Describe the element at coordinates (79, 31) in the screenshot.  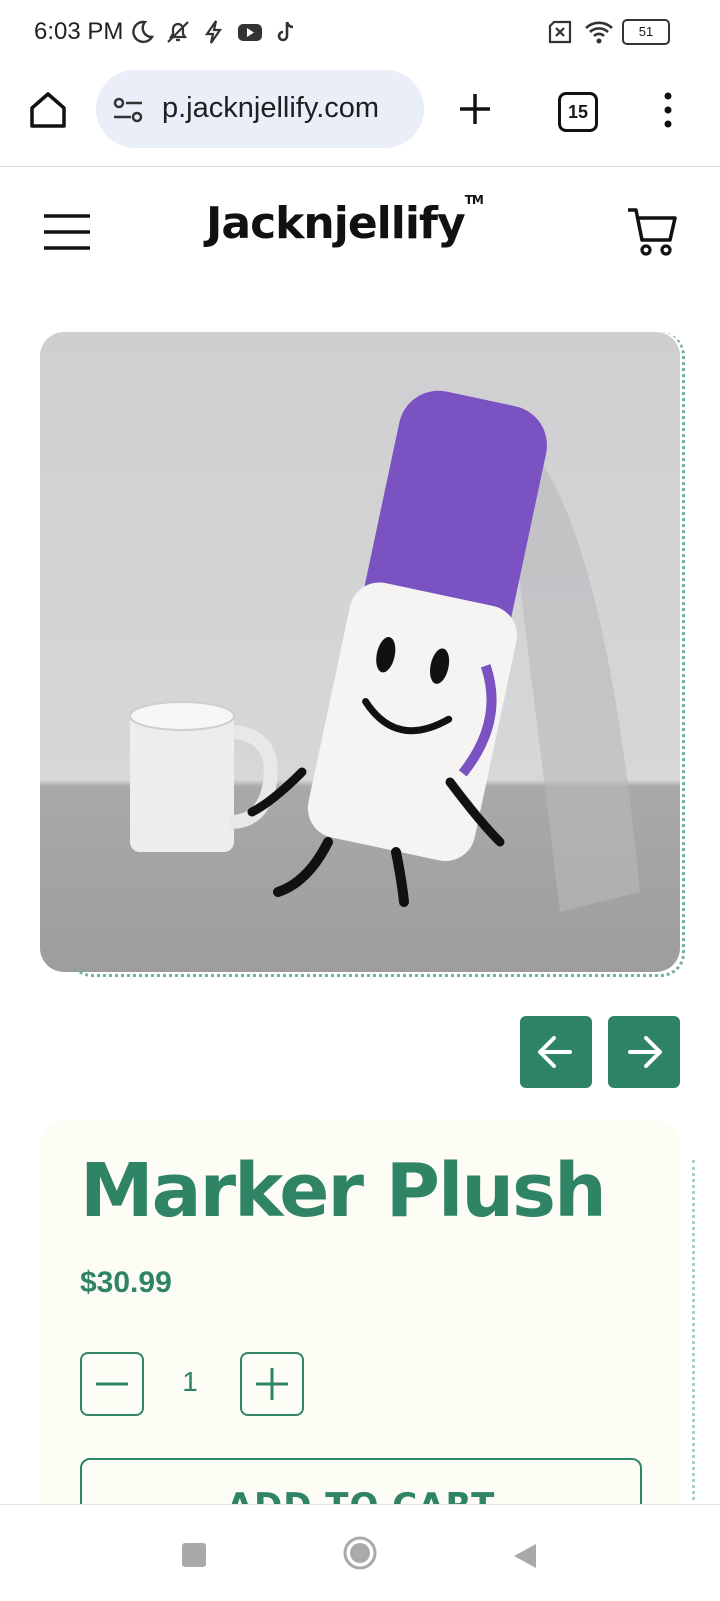
I see `status-time: 6:03 PM` at that location.